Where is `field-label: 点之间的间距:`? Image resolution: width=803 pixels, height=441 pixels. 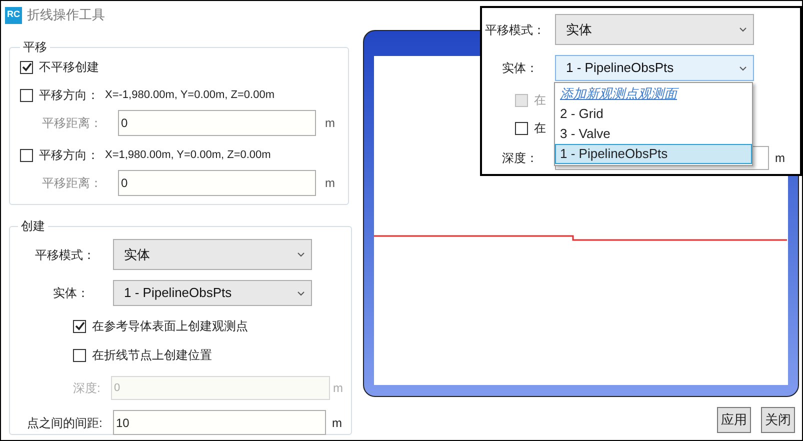
field-label: 点之间的间距: is located at coordinates (65, 423).